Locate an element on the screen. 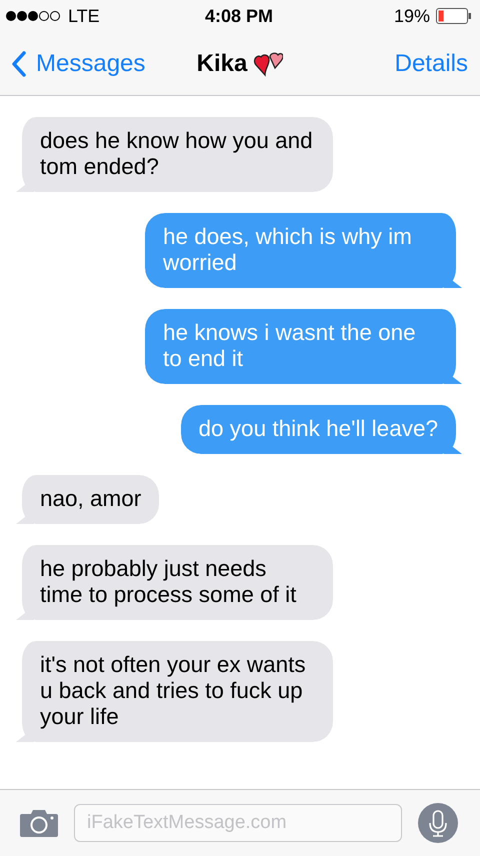  details-button: Details is located at coordinates (393, 64).